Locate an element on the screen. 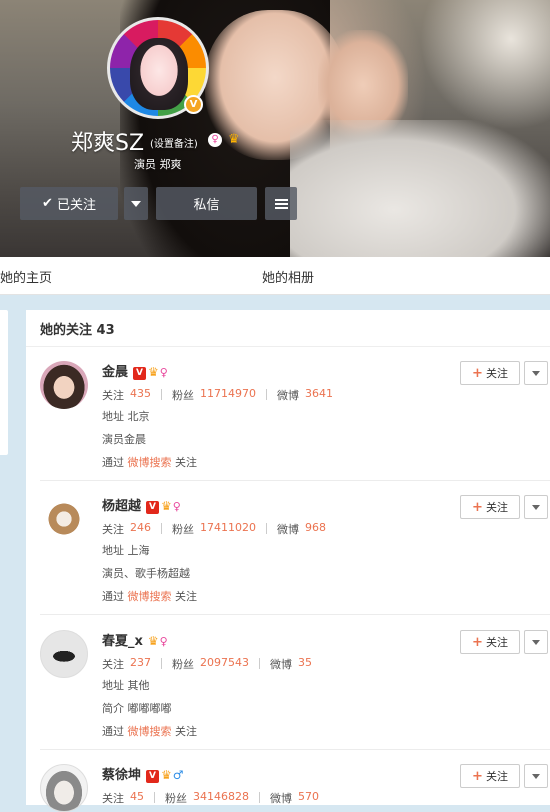  more-menu-button is located at coordinates (281, 203).